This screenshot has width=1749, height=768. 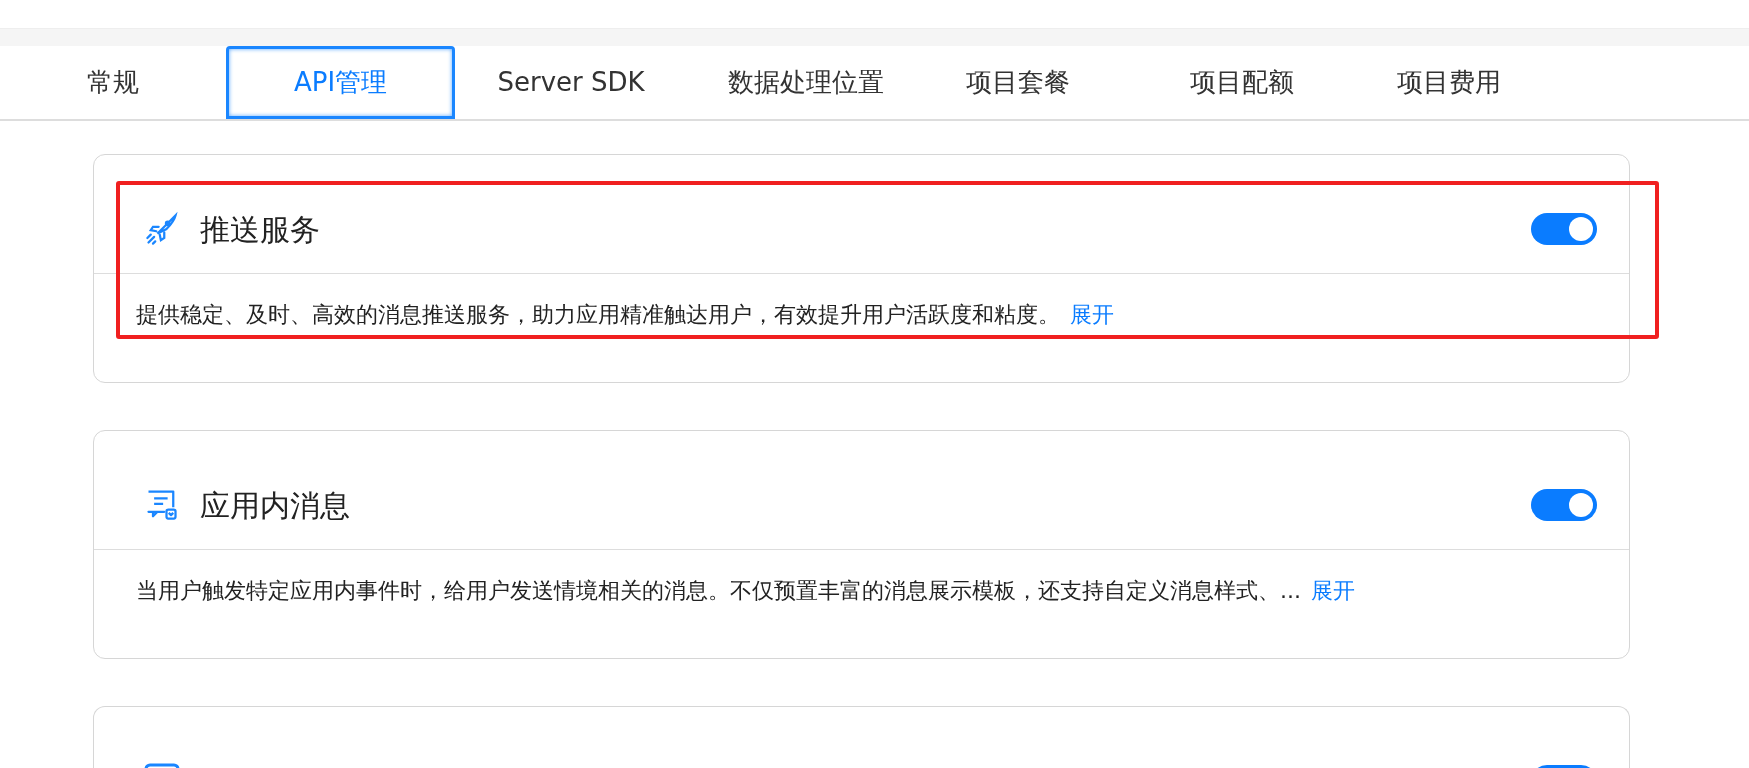 I want to click on card-description: 当用户触发特定应用内事件时，给用户发送情境相关的消息。不仅预置丰富的消息展示模板，还支持自定义消息样式、... 展开, so click(x=745, y=591).